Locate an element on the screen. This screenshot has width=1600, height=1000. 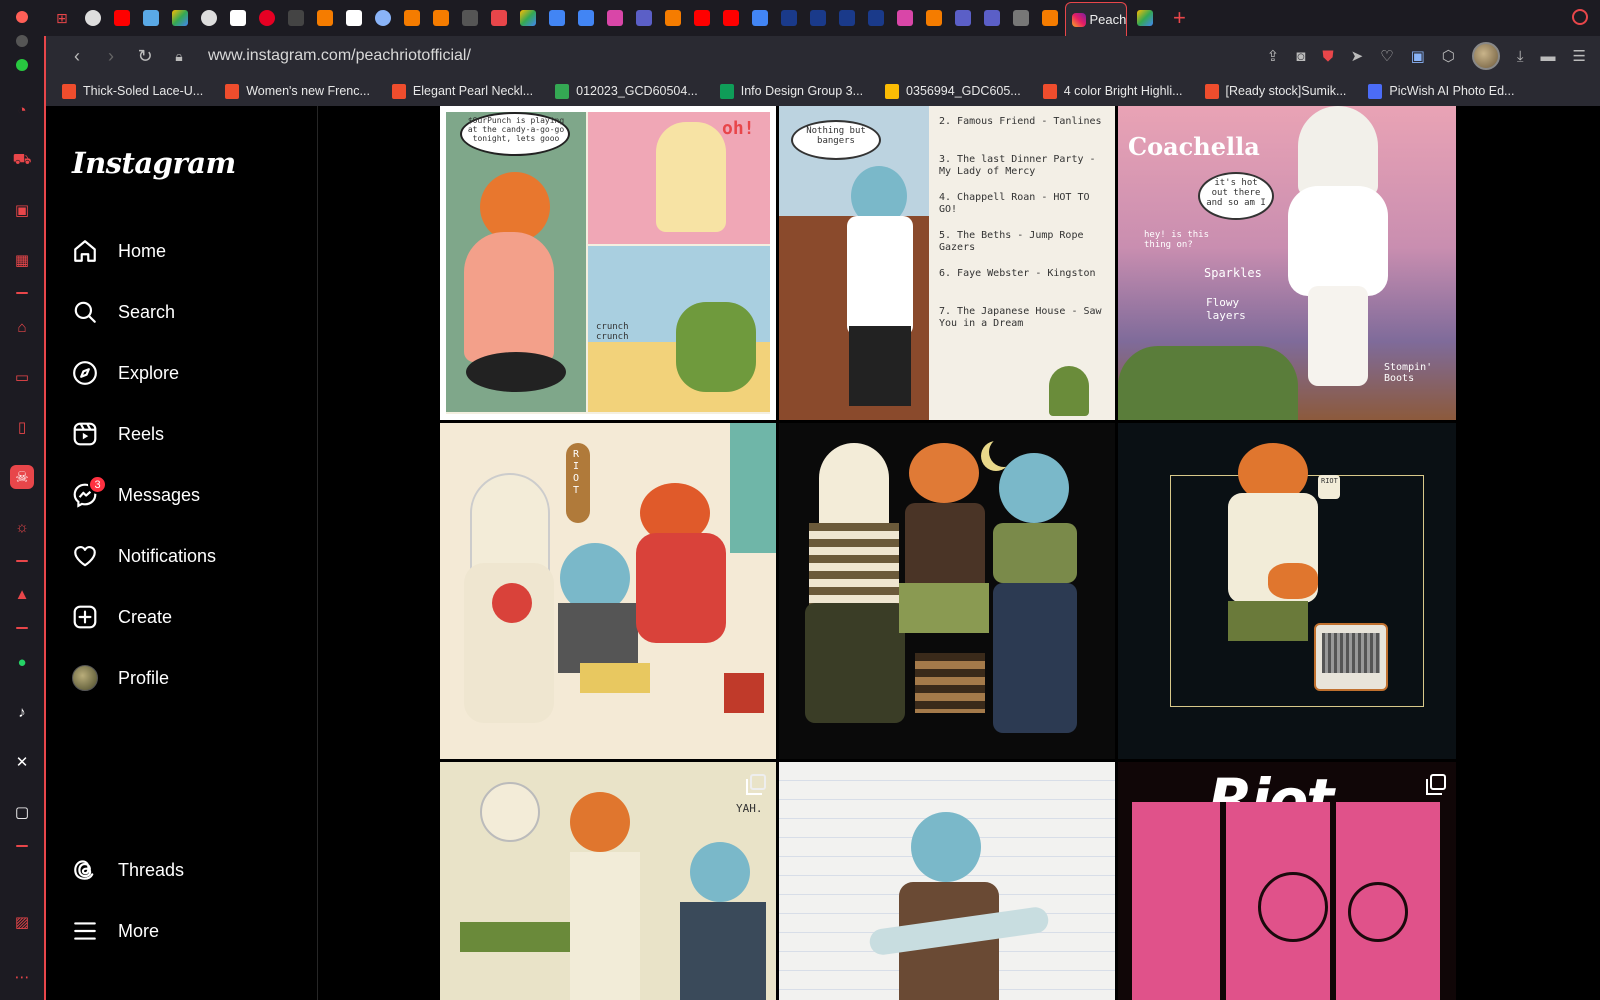
close-window-button is located at coordinates (22, 17).